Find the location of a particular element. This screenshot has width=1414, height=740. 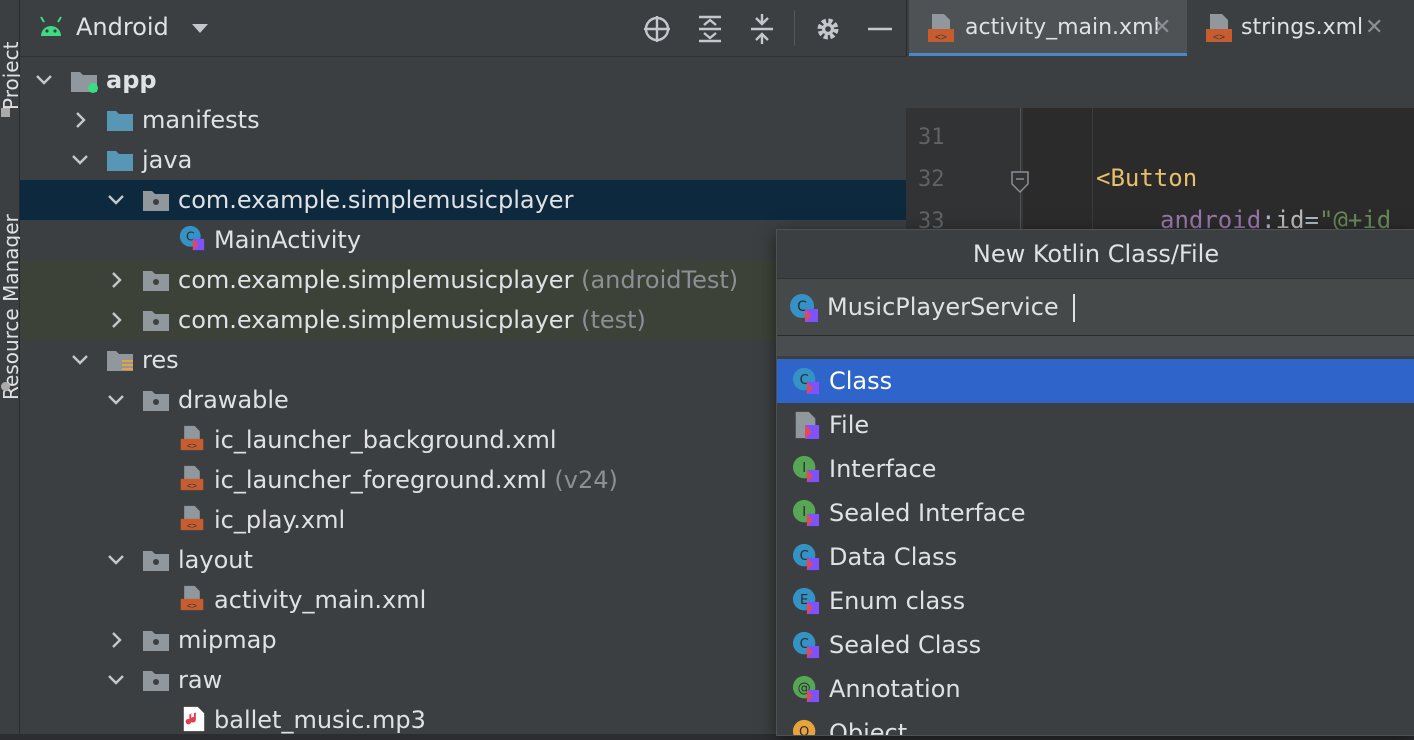

tree-row-package-test: com.example.simplemusicplayer (test) is located at coordinates (463, 320).